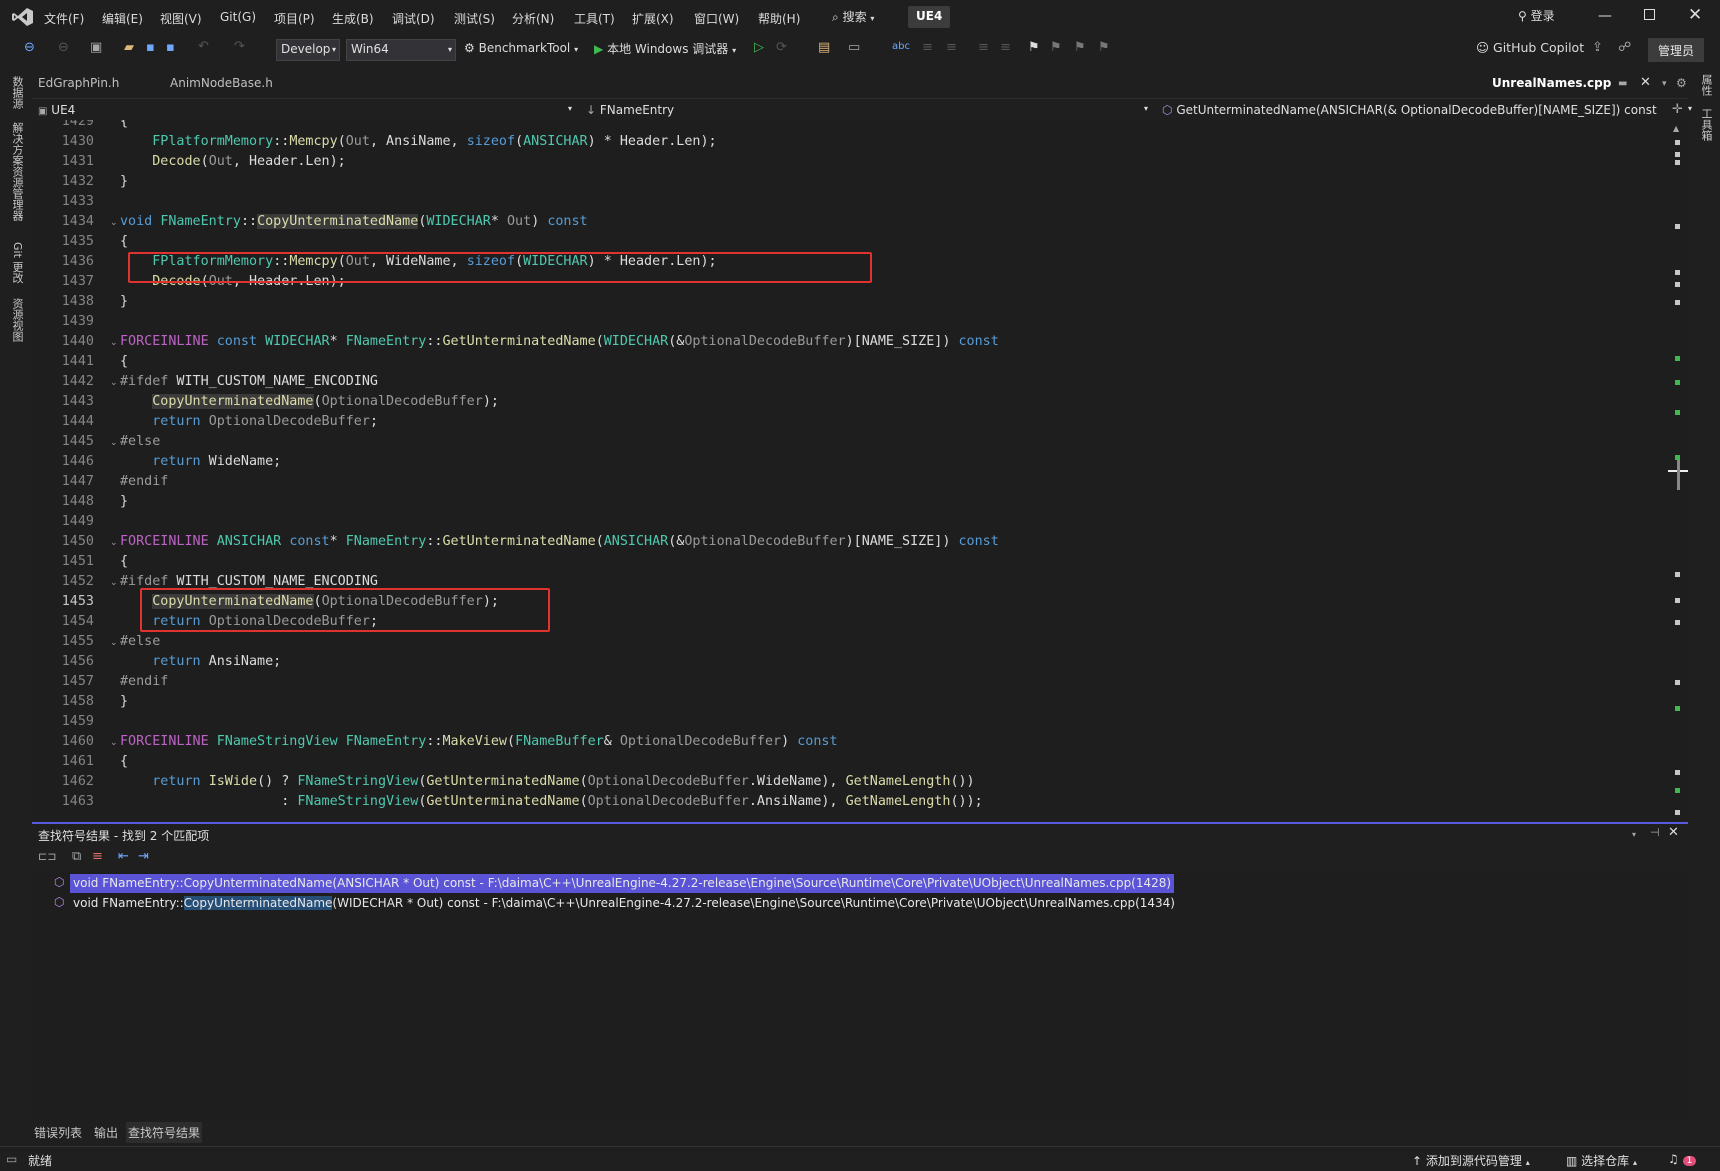 Image resolution: width=1720 pixels, height=1171 pixels. What do you see at coordinates (665, 48) in the screenshot?
I see `start-debugging-button: ▶ 本地 Windows 调试器 ▾` at bounding box center [665, 48].